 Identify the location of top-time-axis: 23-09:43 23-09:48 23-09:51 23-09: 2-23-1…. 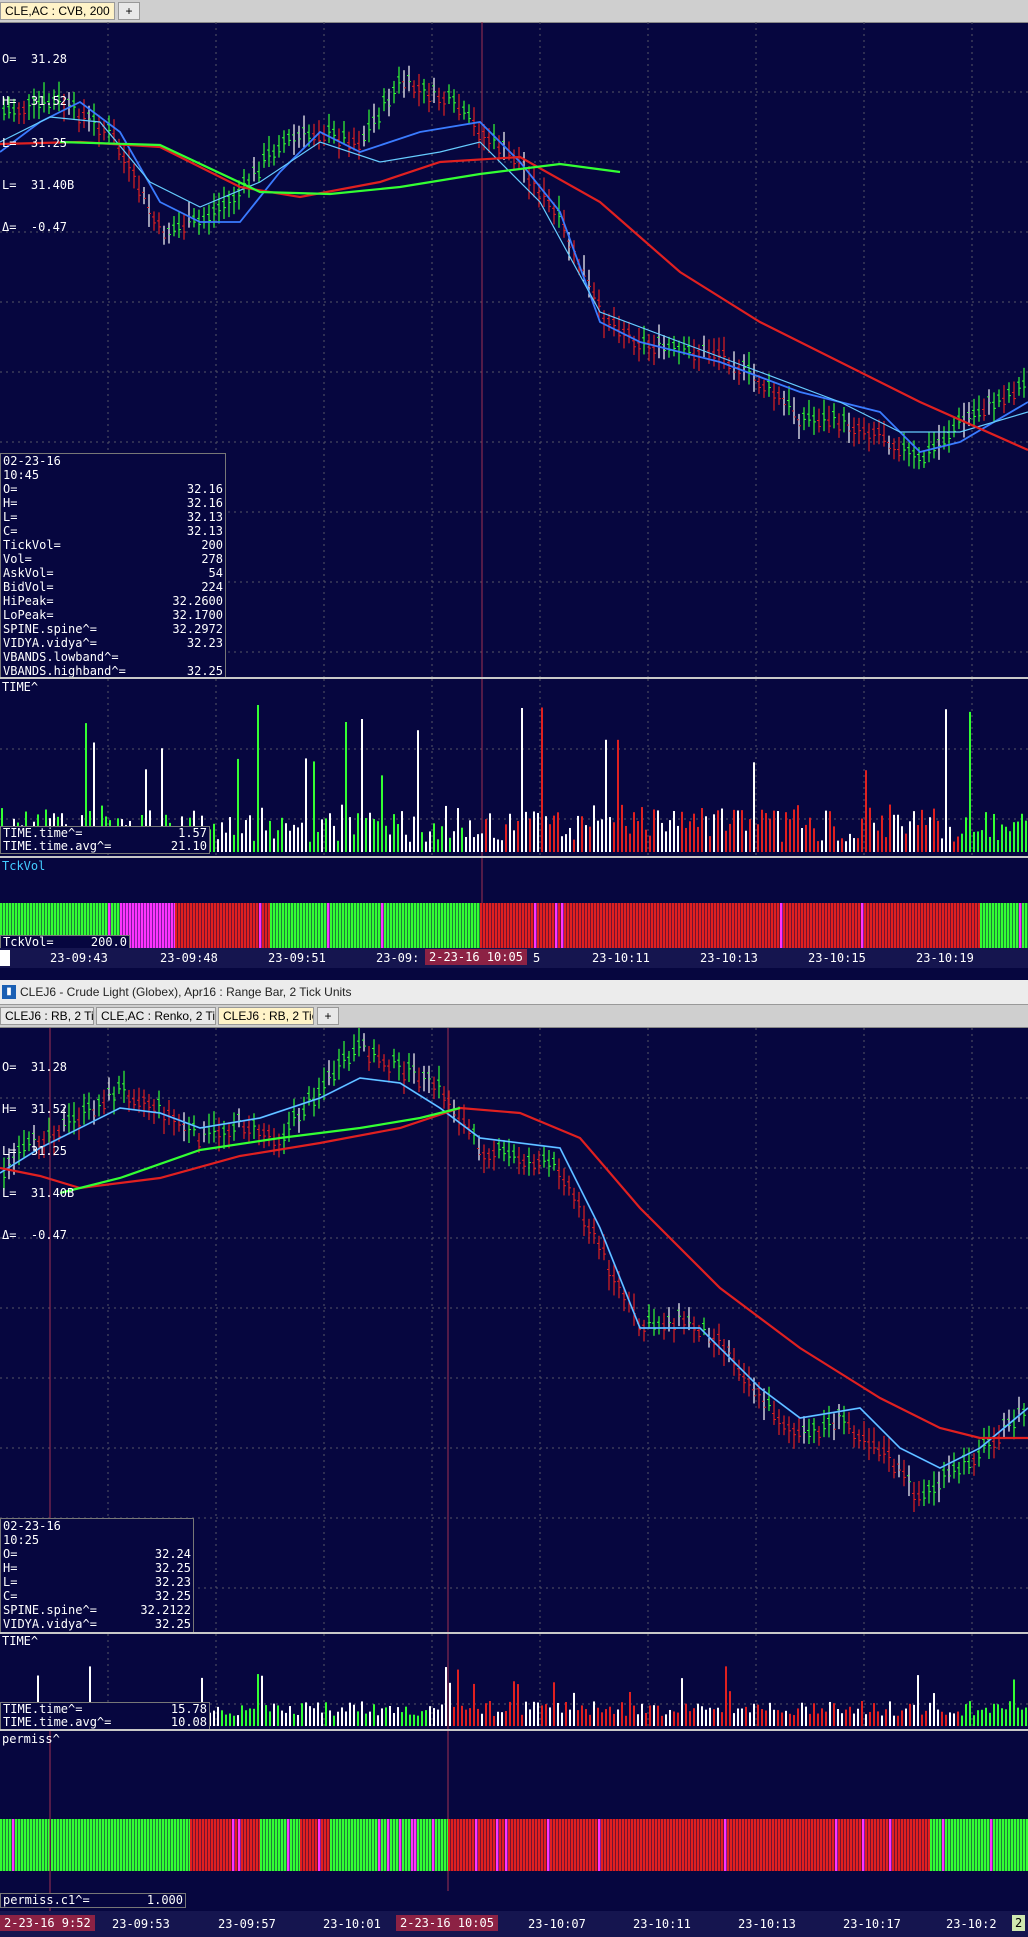
(514, 958).